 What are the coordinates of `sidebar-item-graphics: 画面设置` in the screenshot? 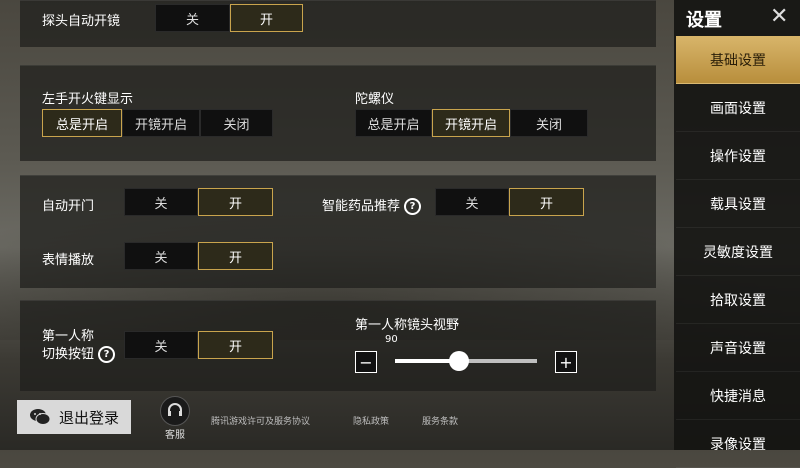 It's located at (738, 108).